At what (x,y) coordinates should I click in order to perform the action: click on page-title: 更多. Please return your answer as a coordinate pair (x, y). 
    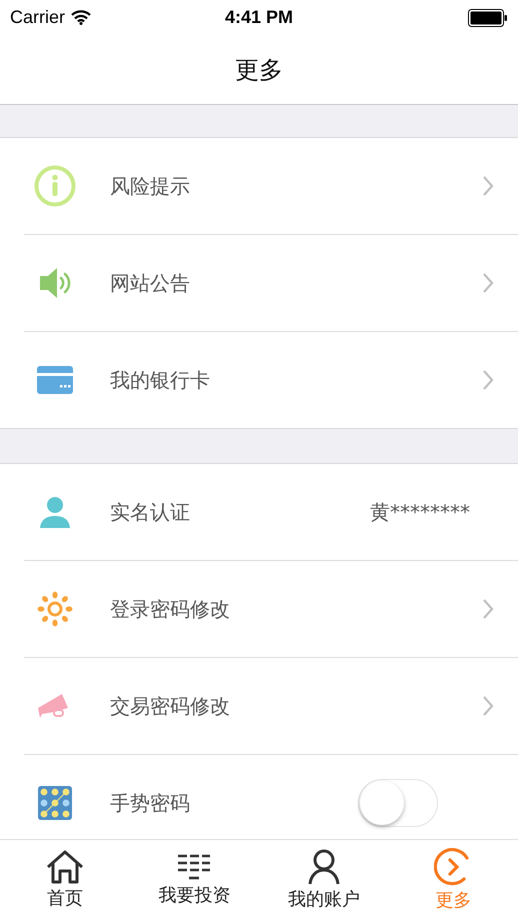
    Looking at the image, I should click on (259, 70).